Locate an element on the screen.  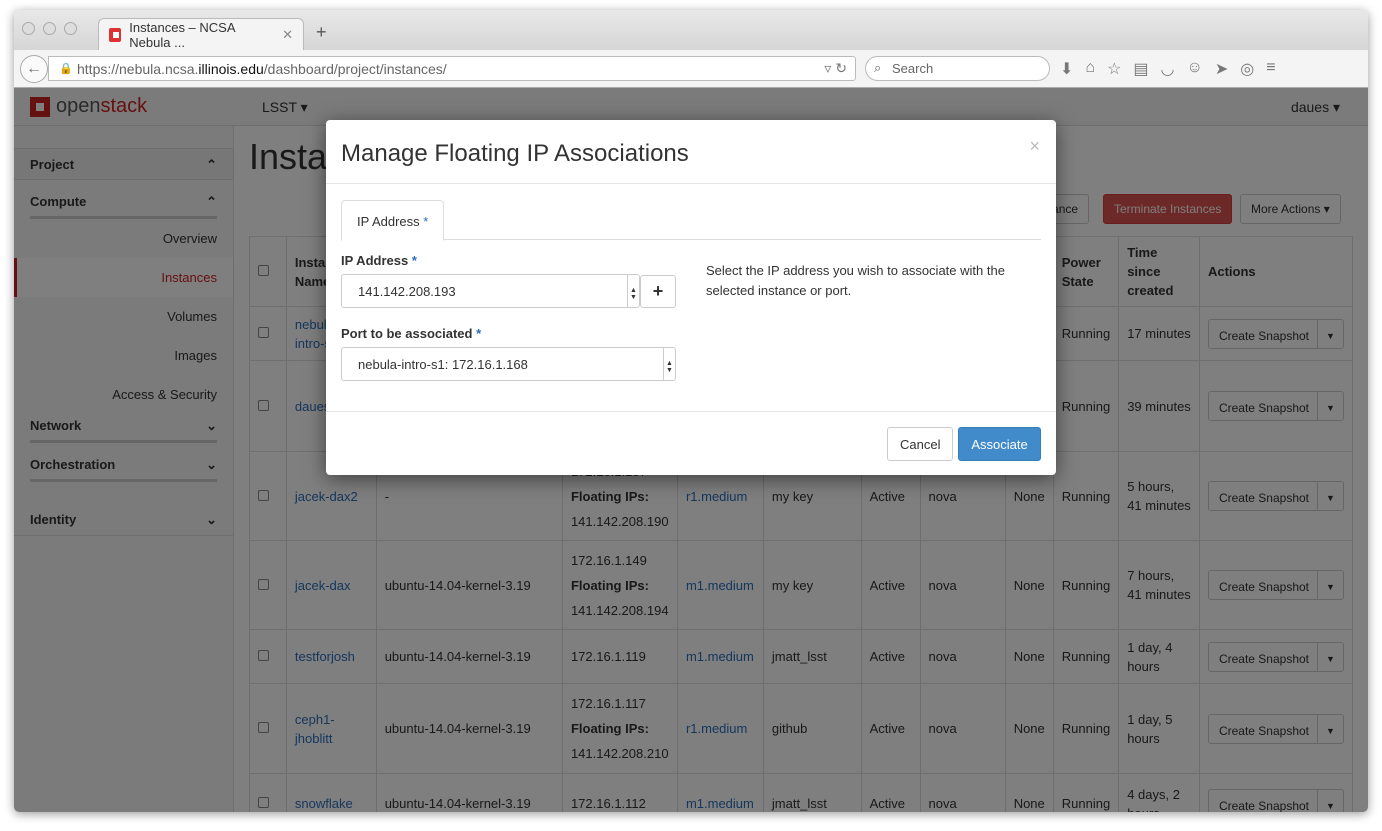
search-placeholder: Search is located at coordinates (913, 68).